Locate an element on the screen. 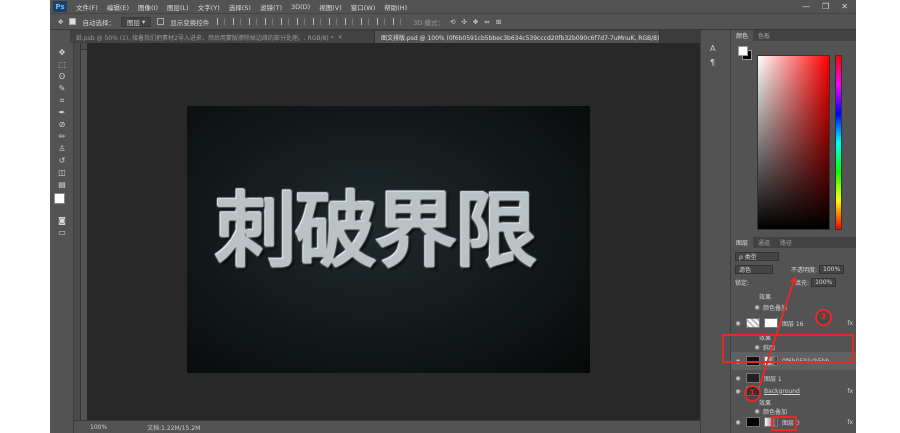 The image size is (900, 433). 3d-orbit-icon: ✣ is located at coordinates (463, 22).